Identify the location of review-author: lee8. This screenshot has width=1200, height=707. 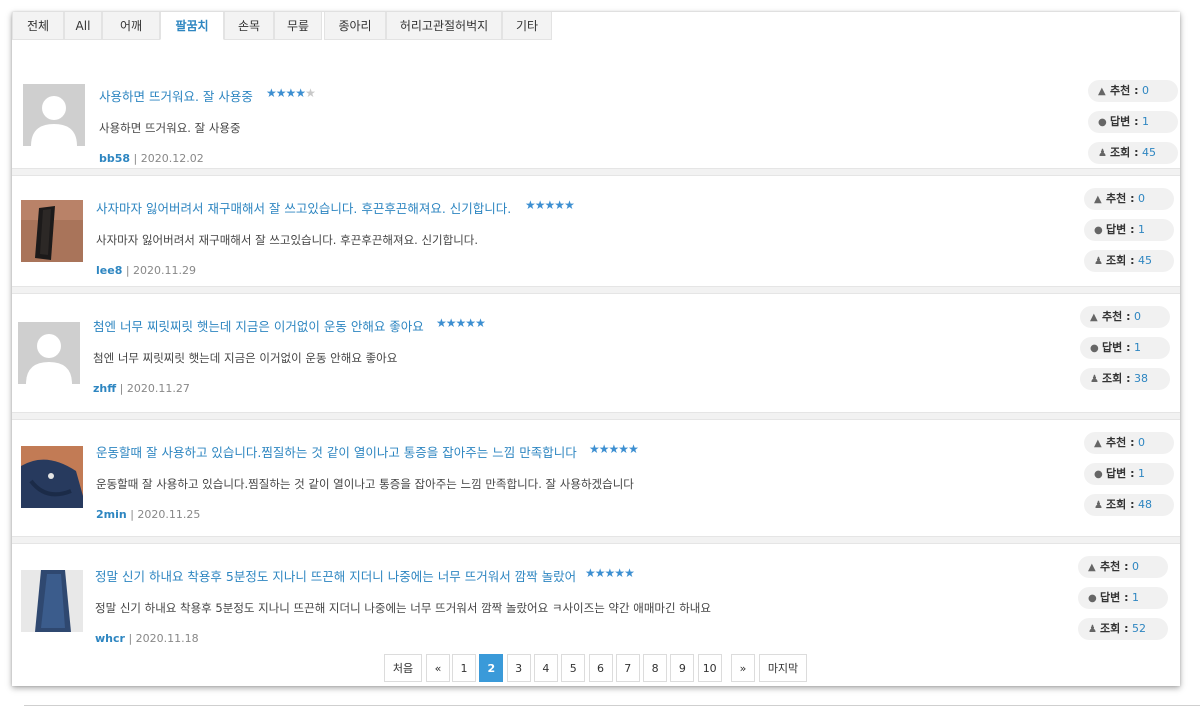
(109, 270).